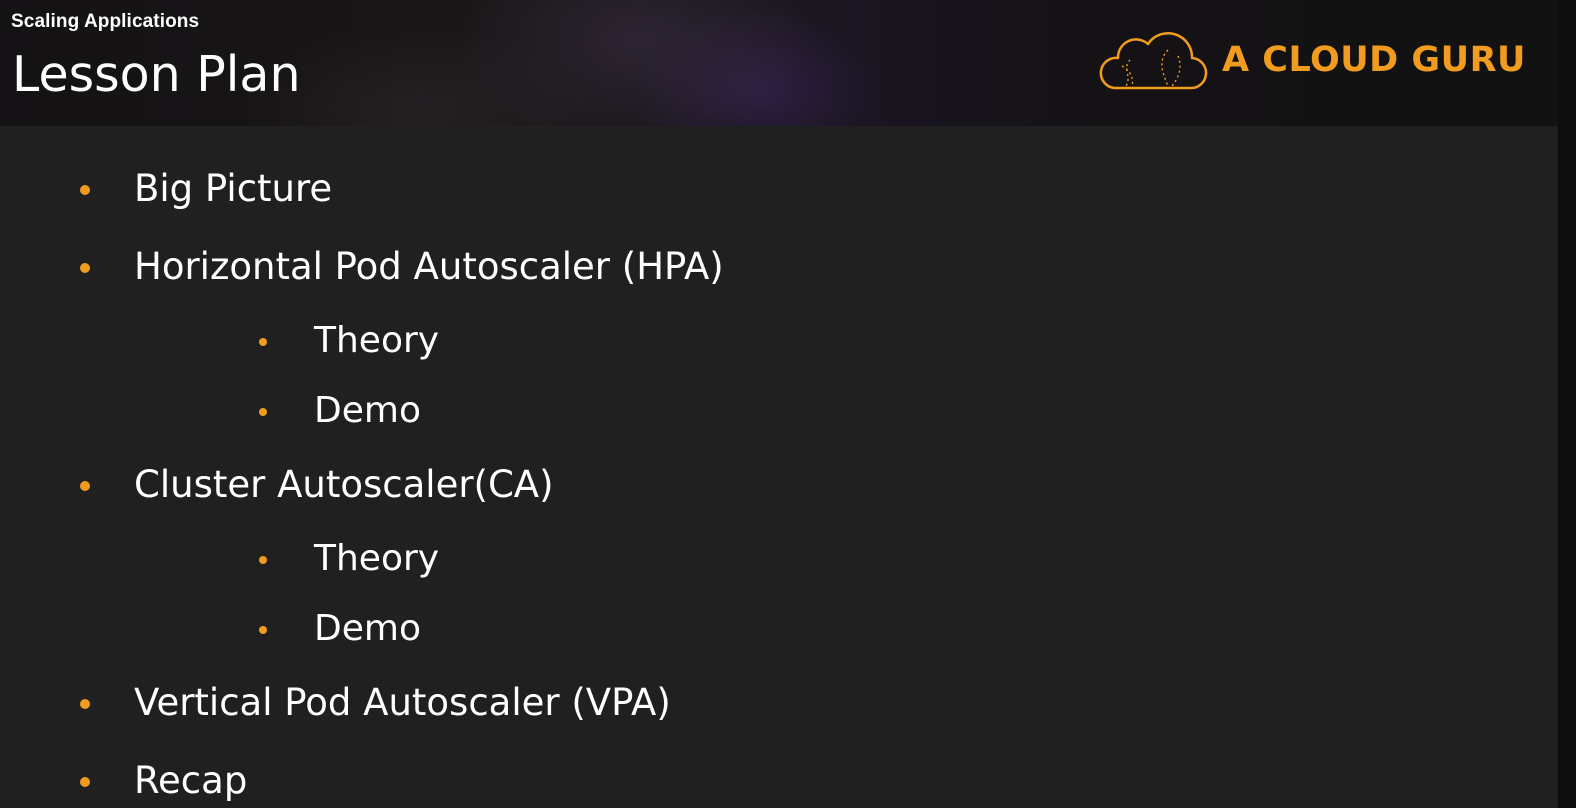  What do you see at coordinates (105, 21) in the screenshot?
I see `section-label: Scaling Applications` at bounding box center [105, 21].